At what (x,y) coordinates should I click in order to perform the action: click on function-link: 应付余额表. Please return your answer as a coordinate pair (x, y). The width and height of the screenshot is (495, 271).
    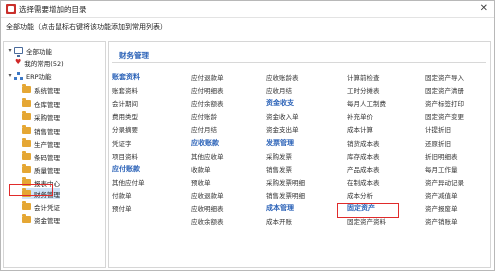
    Looking at the image, I should click on (207, 103).